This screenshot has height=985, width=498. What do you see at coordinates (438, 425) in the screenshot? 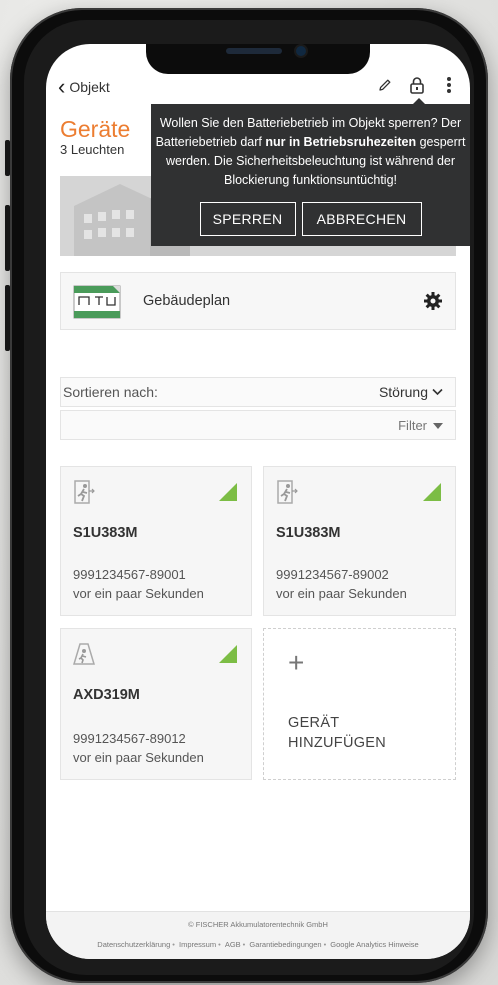
I see `caret-down-icon` at bounding box center [438, 425].